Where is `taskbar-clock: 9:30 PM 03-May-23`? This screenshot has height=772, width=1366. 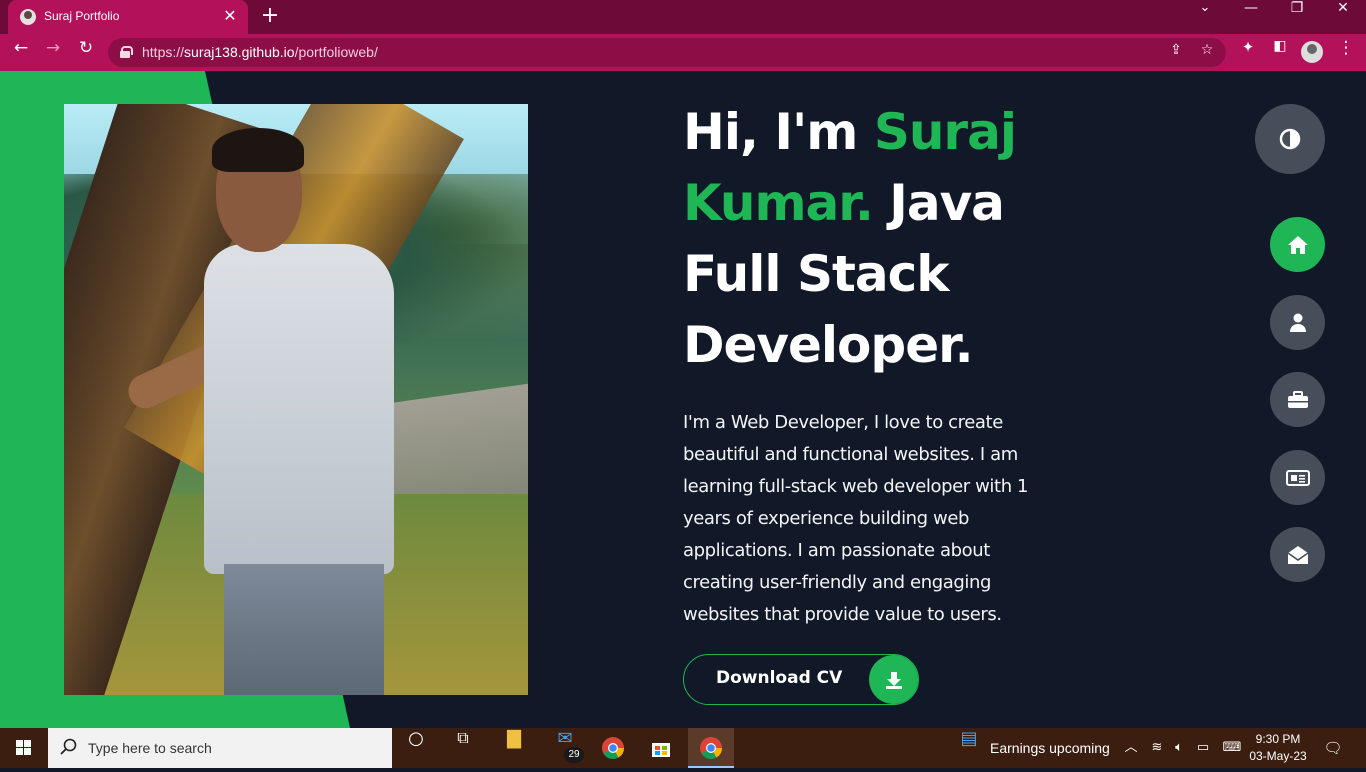
taskbar-clock: 9:30 PM 03-May-23 is located at coordinates (1278, 748).